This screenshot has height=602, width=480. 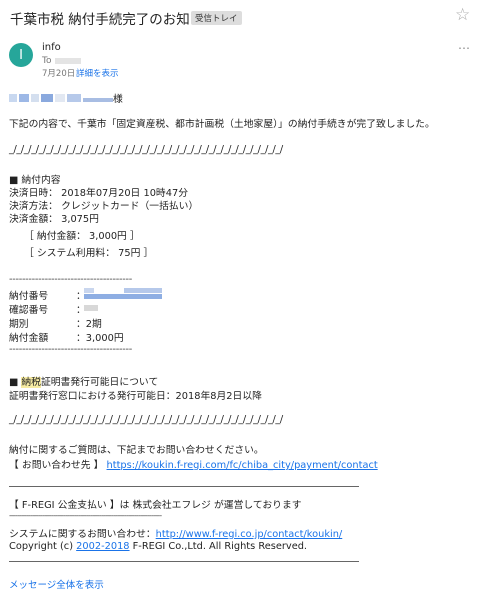 What do you see at coordinates (98, 193) in the screenshot?
I see `settlement-datetime: 決済日時： 2018年07月20日 10時47分` at bounding box center [98, 193].